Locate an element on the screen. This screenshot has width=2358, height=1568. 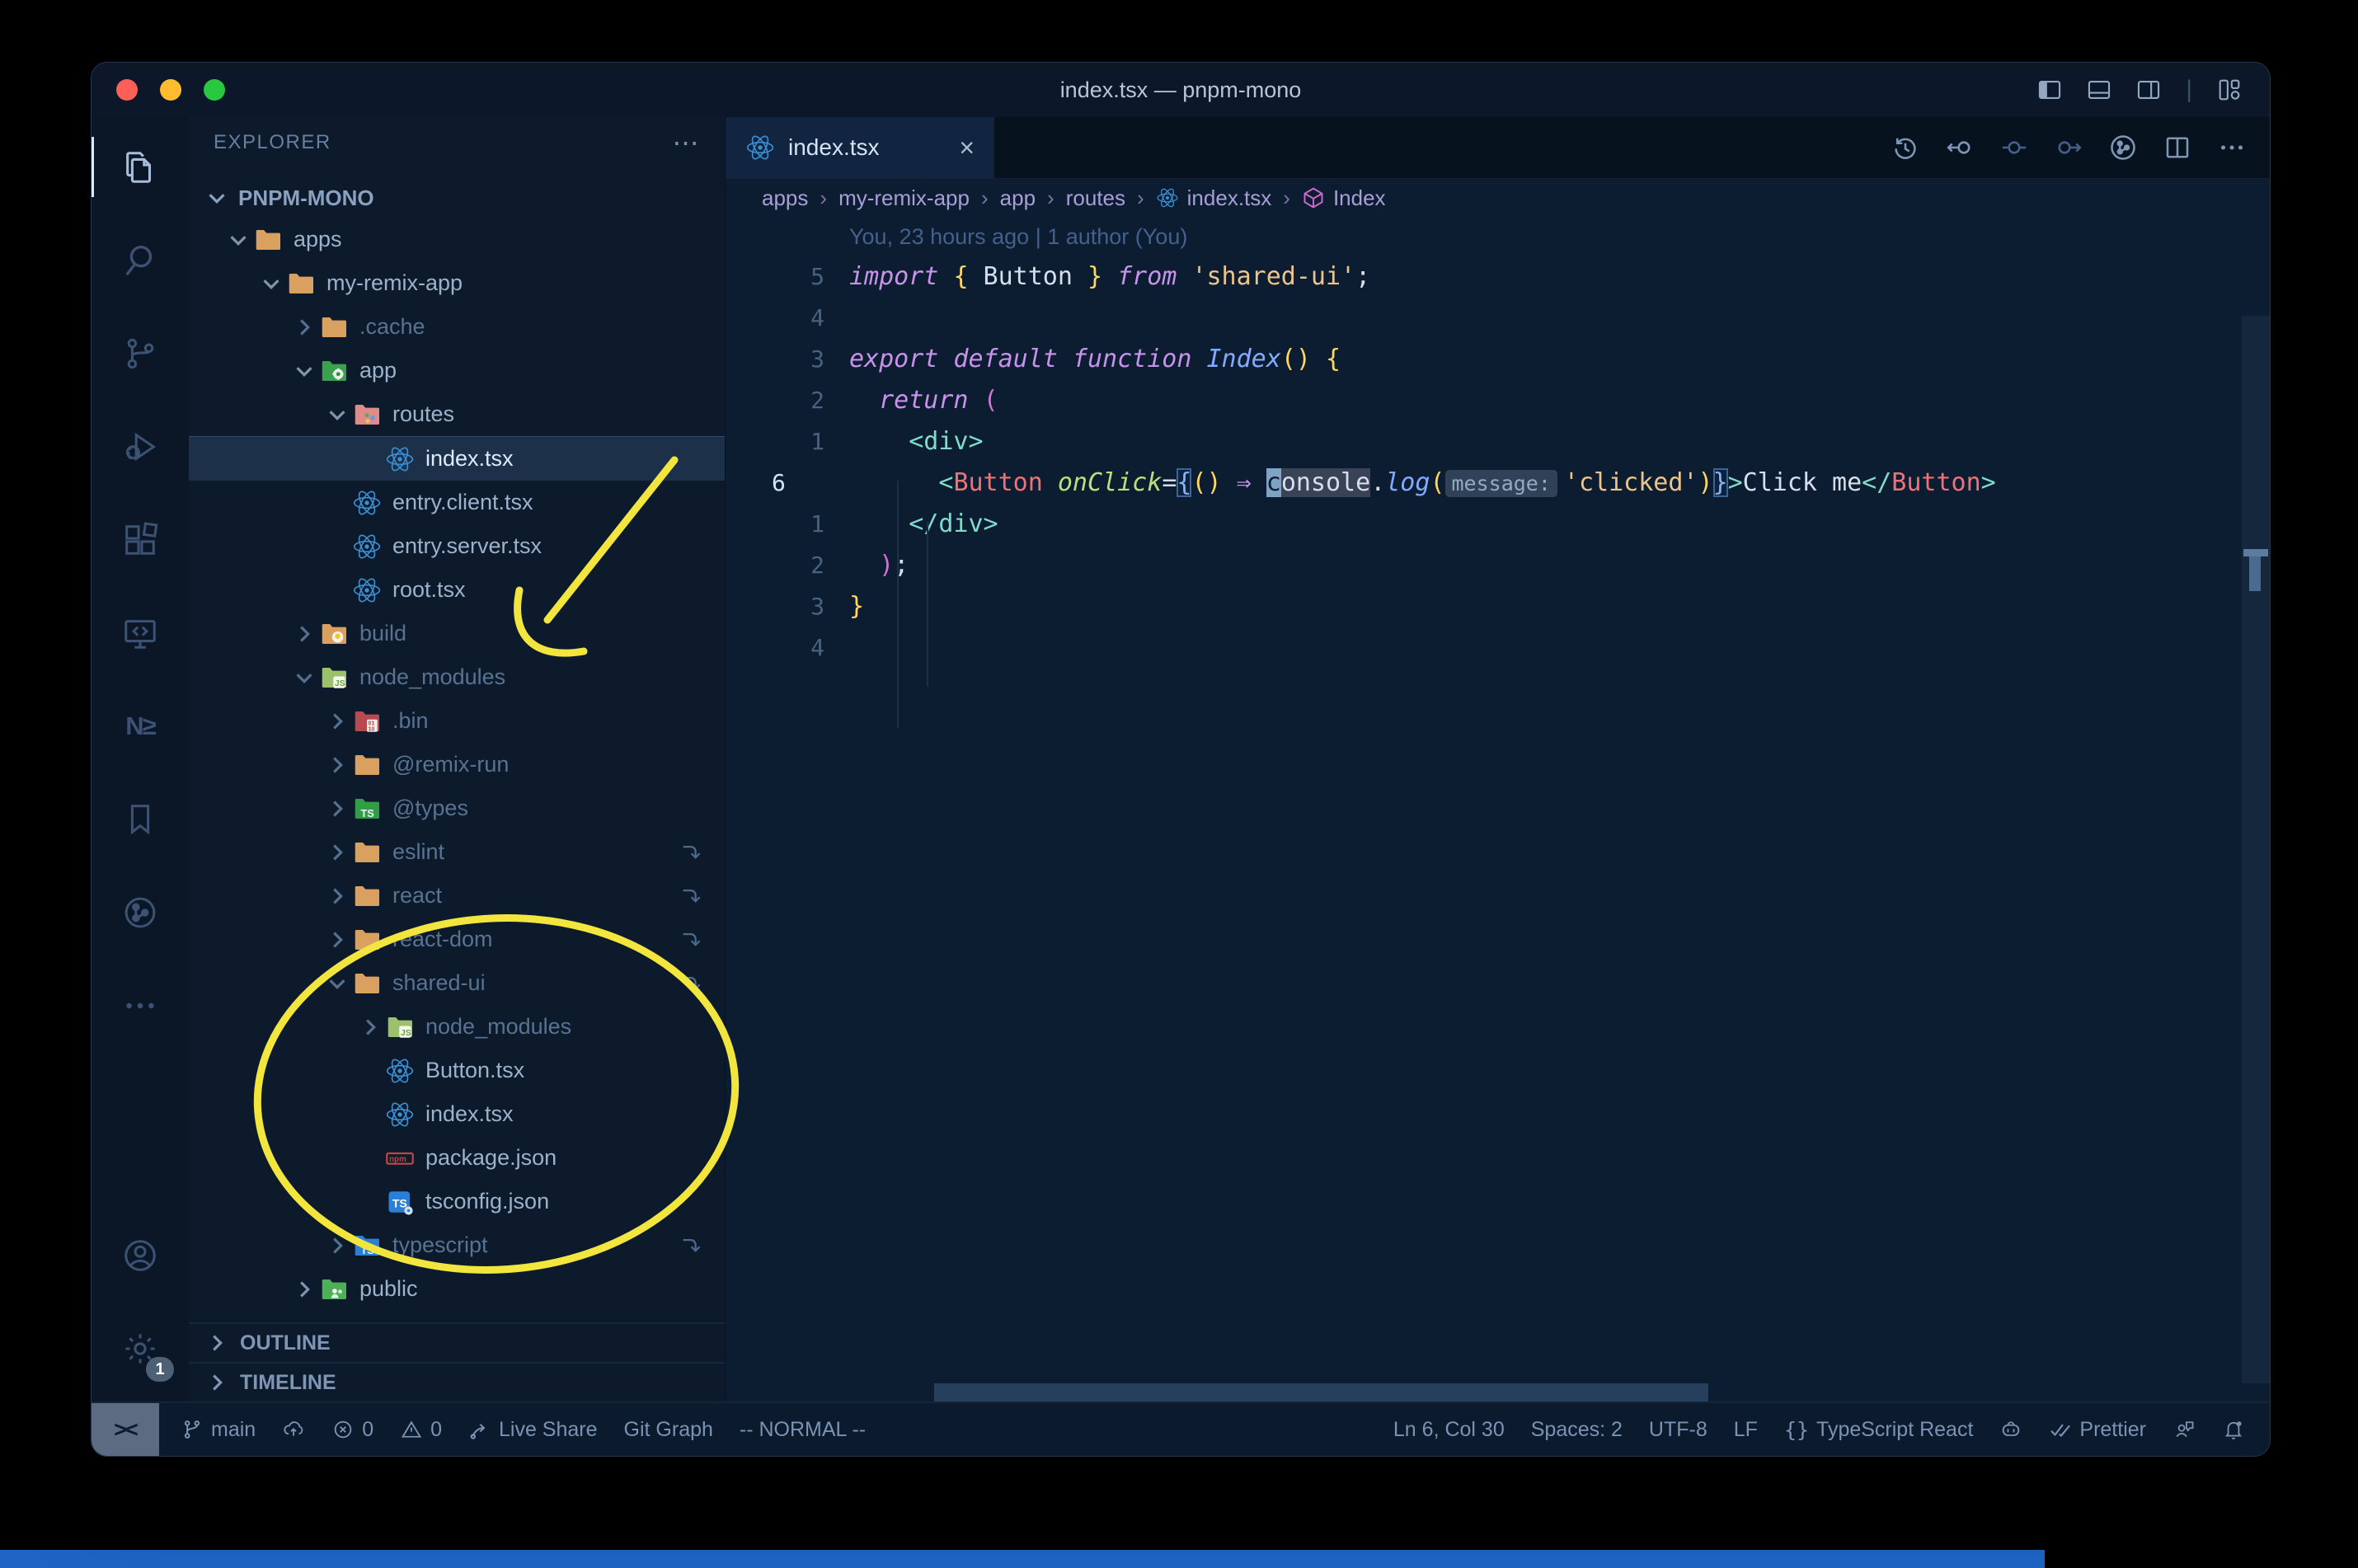
breadcrumb-item-app: app is located at coordinates (1018, 198).